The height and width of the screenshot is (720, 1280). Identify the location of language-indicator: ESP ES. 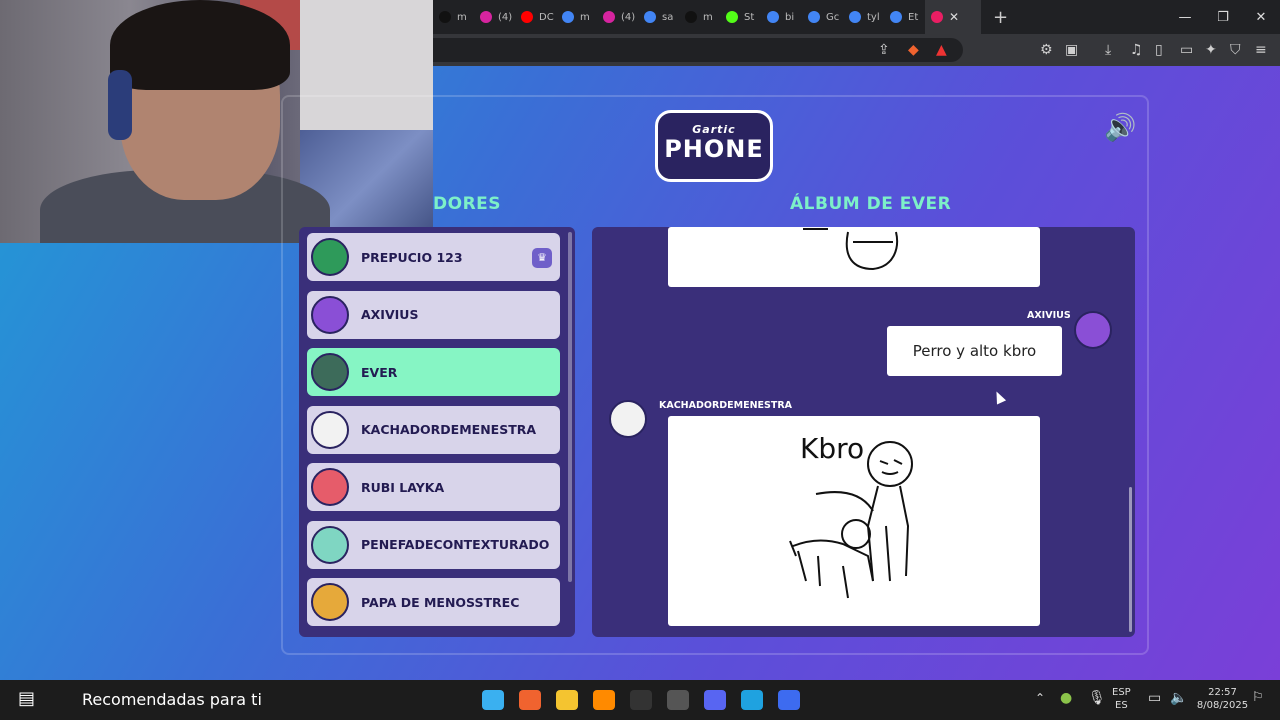
(1121, 699).